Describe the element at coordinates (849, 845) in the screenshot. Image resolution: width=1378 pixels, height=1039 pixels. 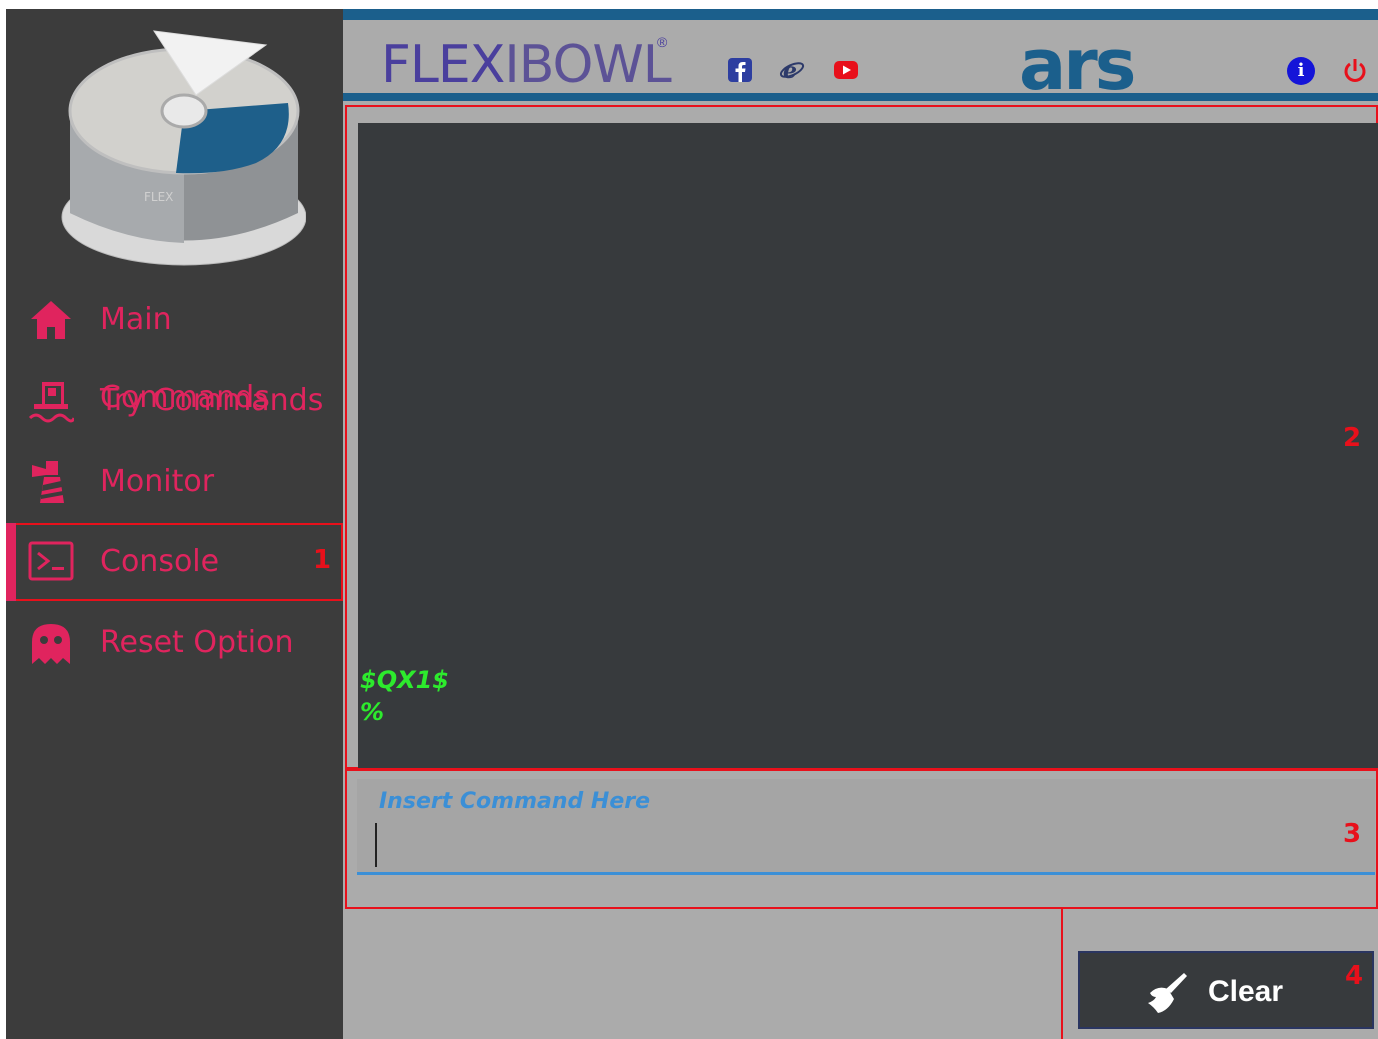
I see `command-input` at that location.